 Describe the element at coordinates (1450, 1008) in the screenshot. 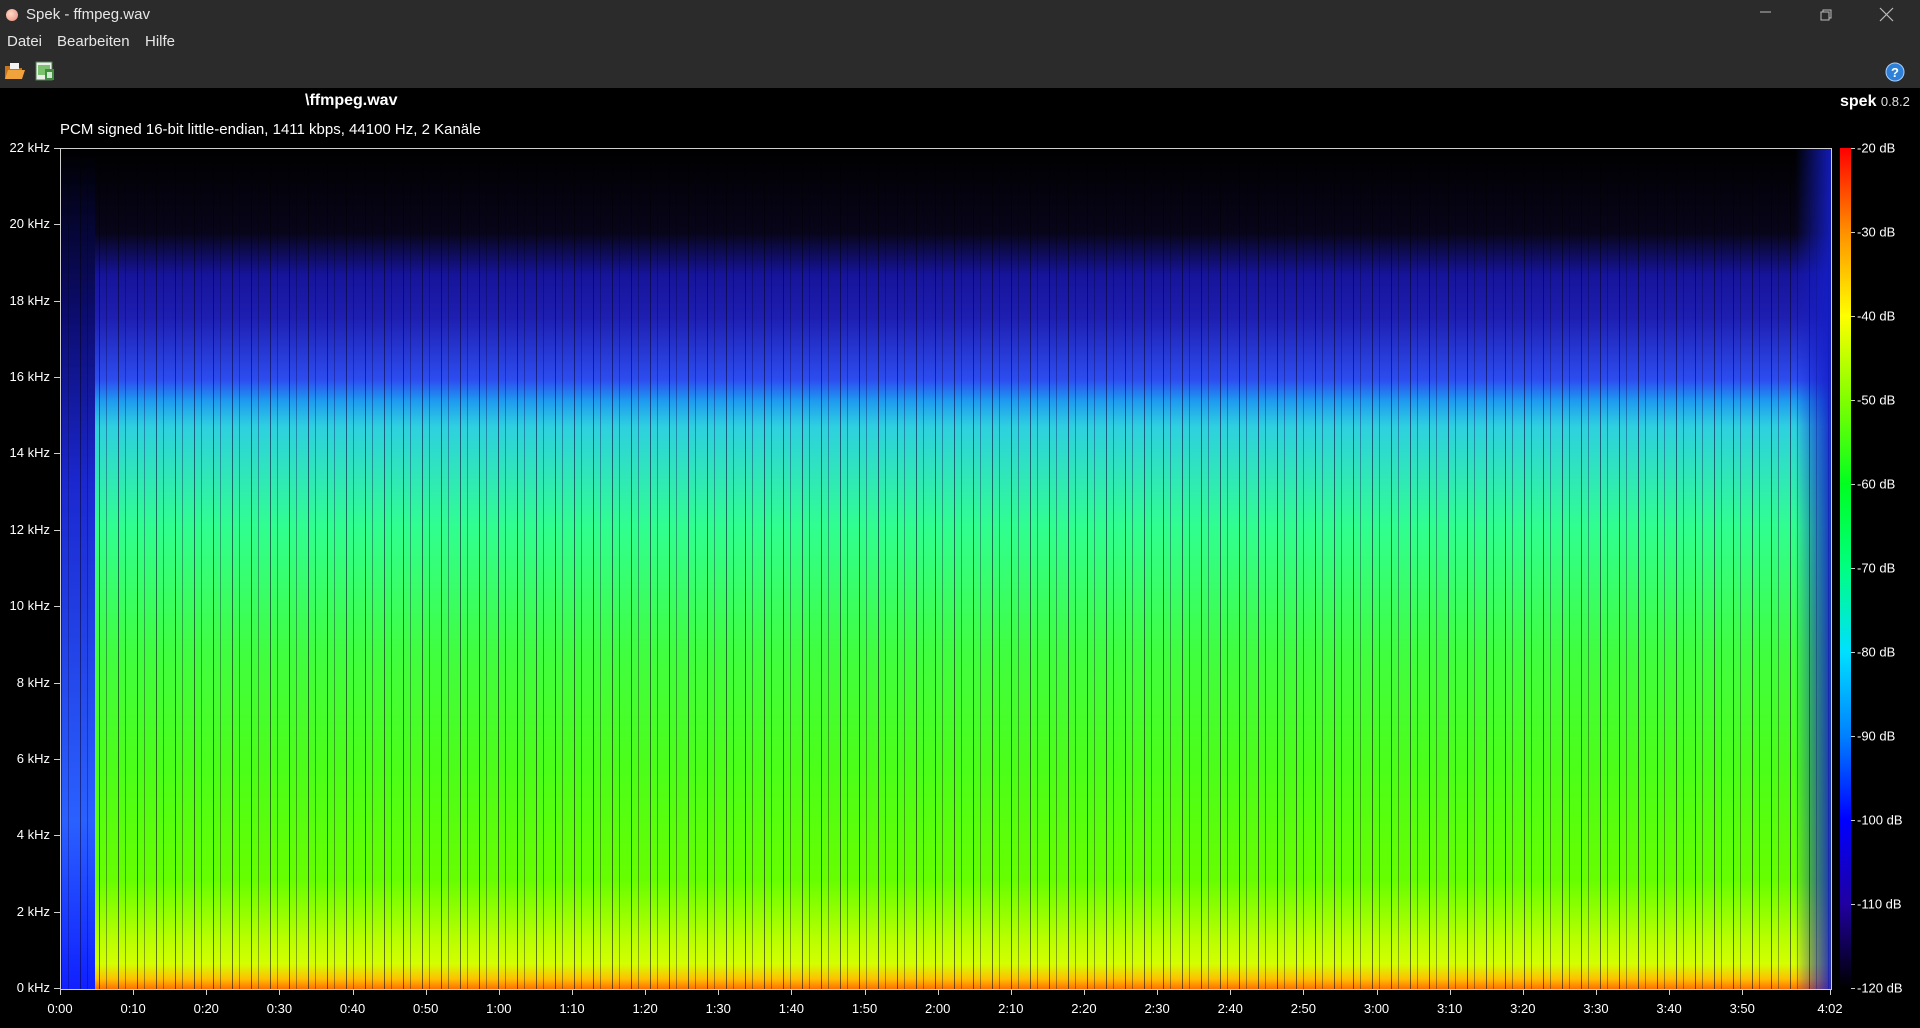

I see `x-tick-label: 3:10` at that location.